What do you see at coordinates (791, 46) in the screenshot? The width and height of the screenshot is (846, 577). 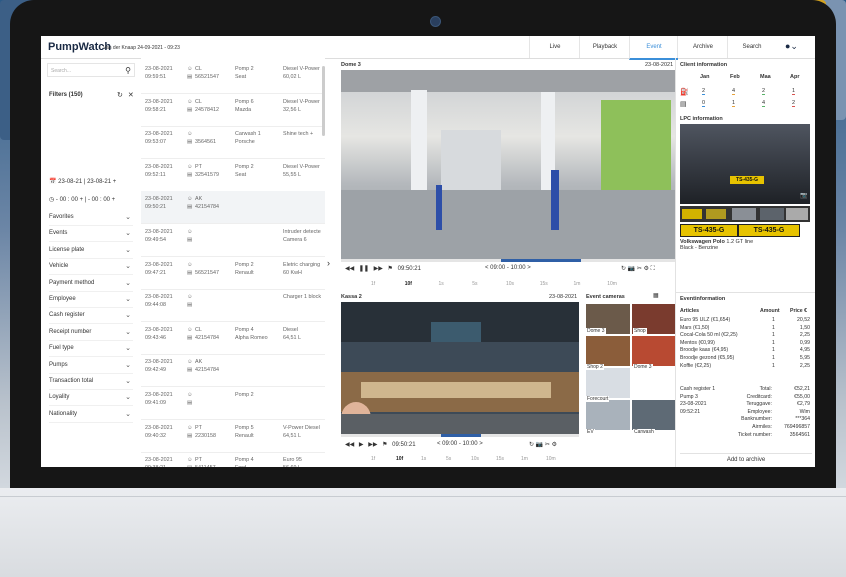 I see `user-icon: ●⌄` at bounding box center [791, 46].